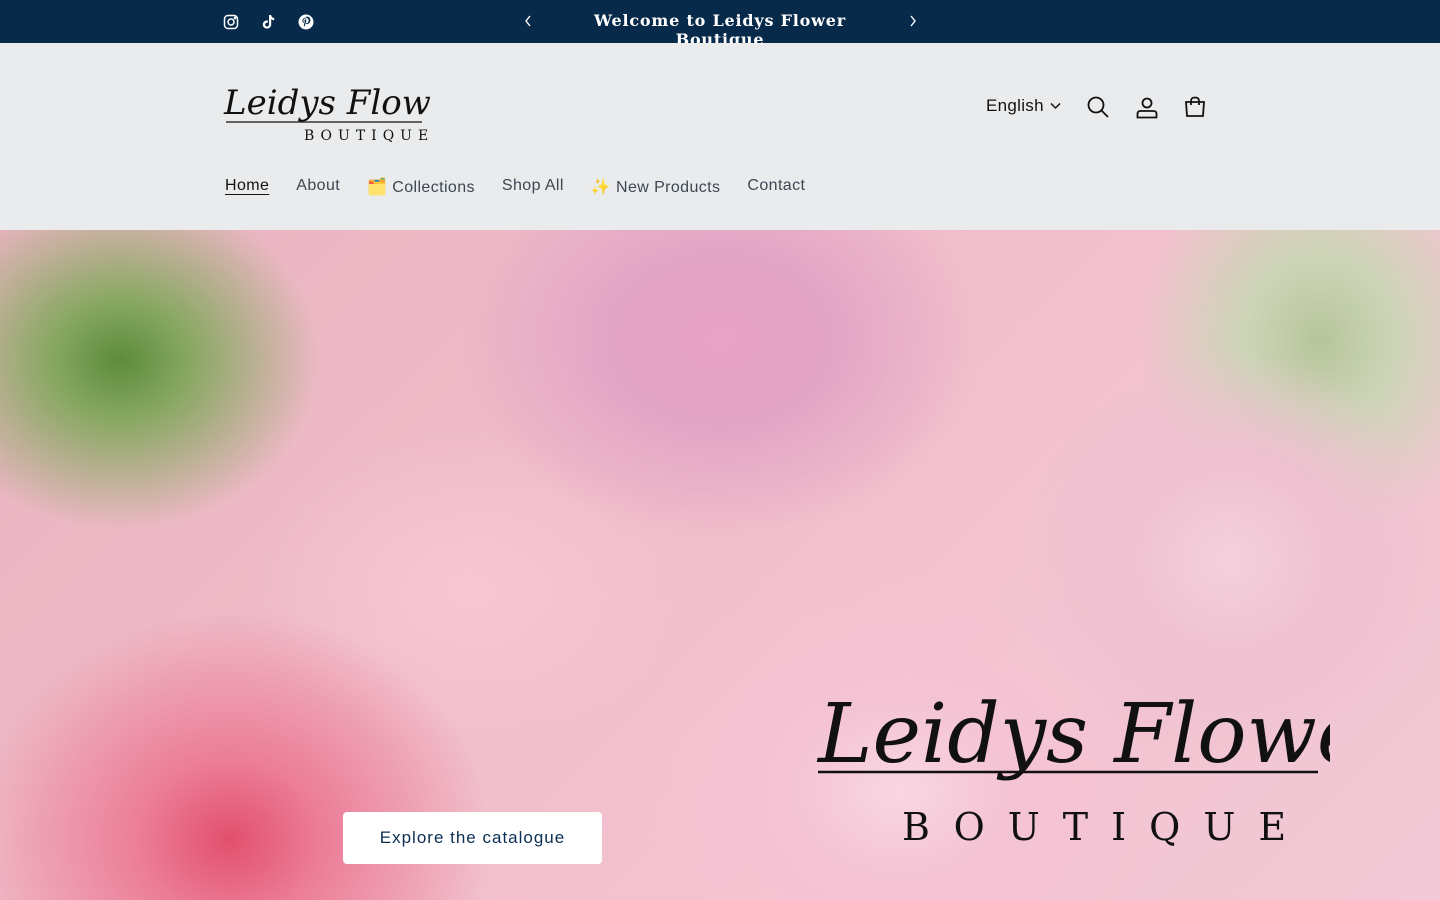  What do you see at coordinates (1015, 105) in the screenshot?
I see `language-label: English` at bounding box center [1015, 105].